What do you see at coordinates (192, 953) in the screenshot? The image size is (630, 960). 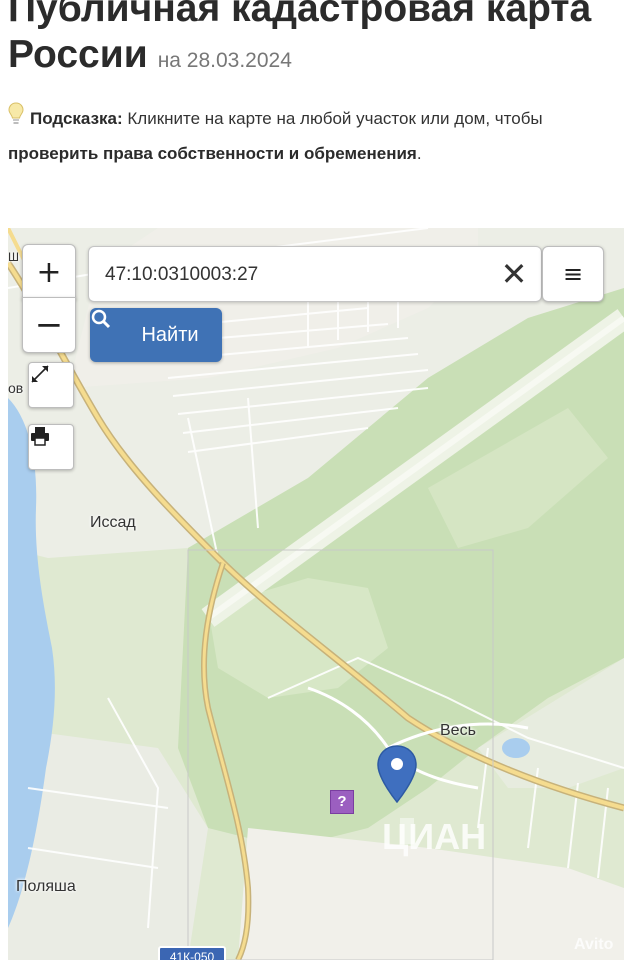 I see `road-number-badge: 41К-050` at bounding box center [192, 953].